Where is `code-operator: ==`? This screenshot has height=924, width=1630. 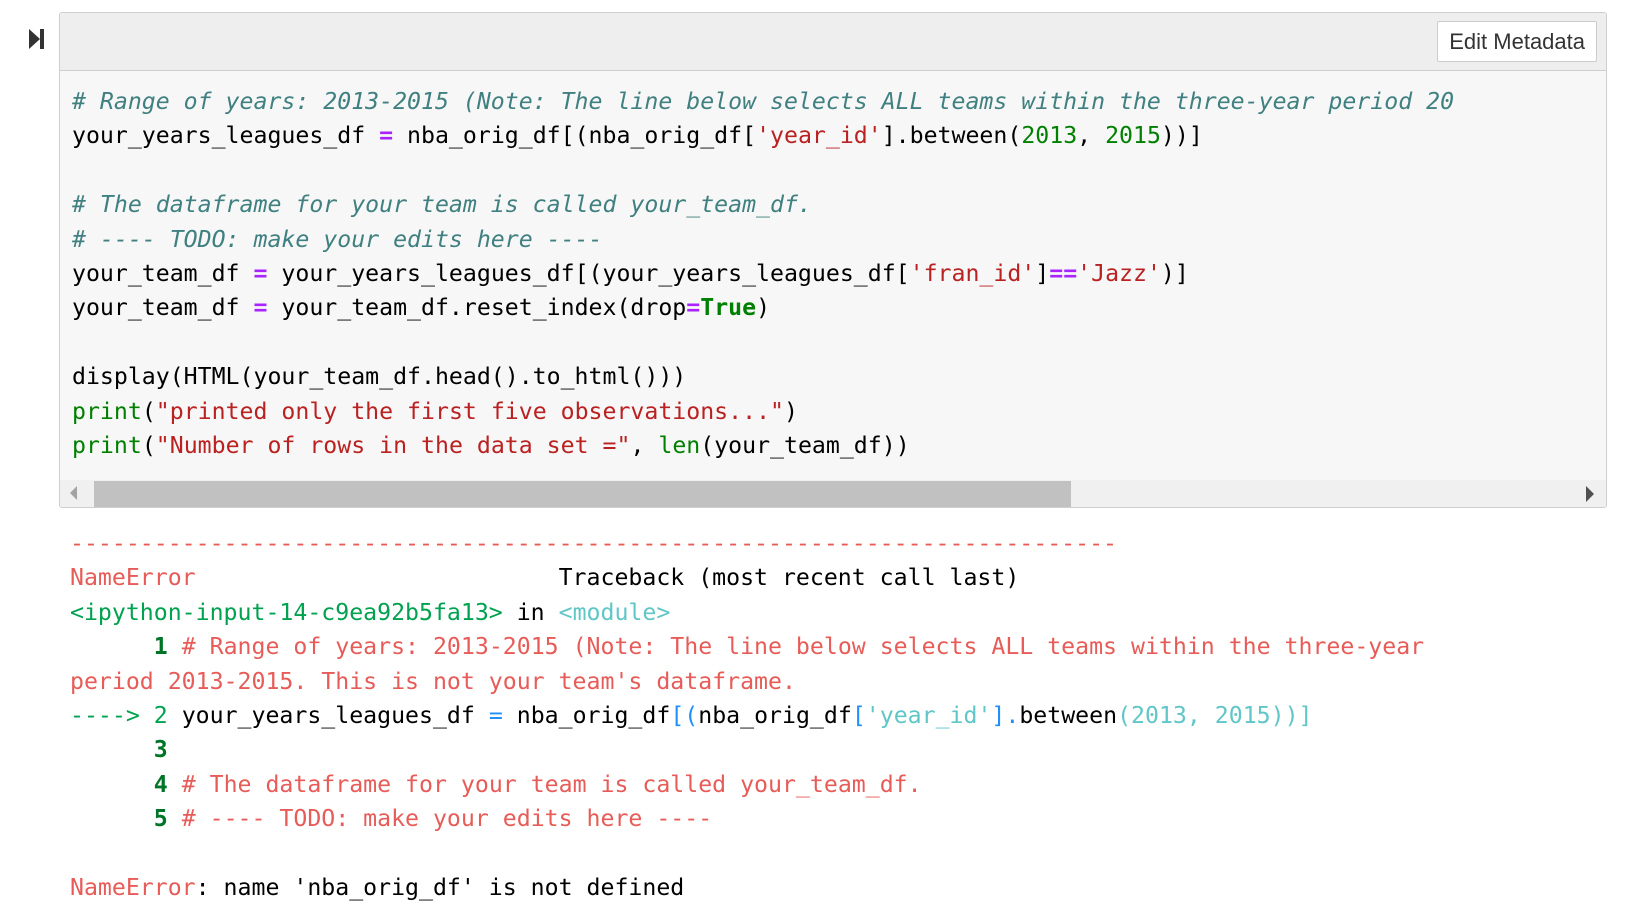 code-operator: == is located at coordinates (1063, 274).